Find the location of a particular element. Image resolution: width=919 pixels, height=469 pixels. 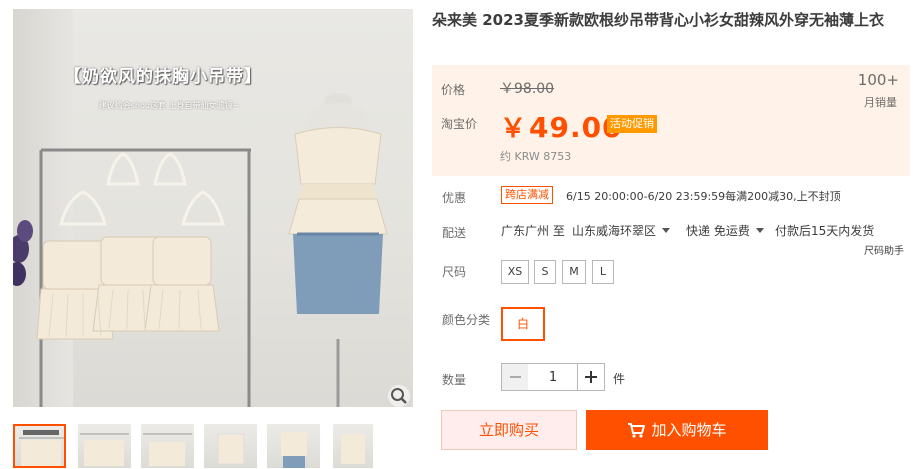

size-option: S is located at coordinates (545, 272).